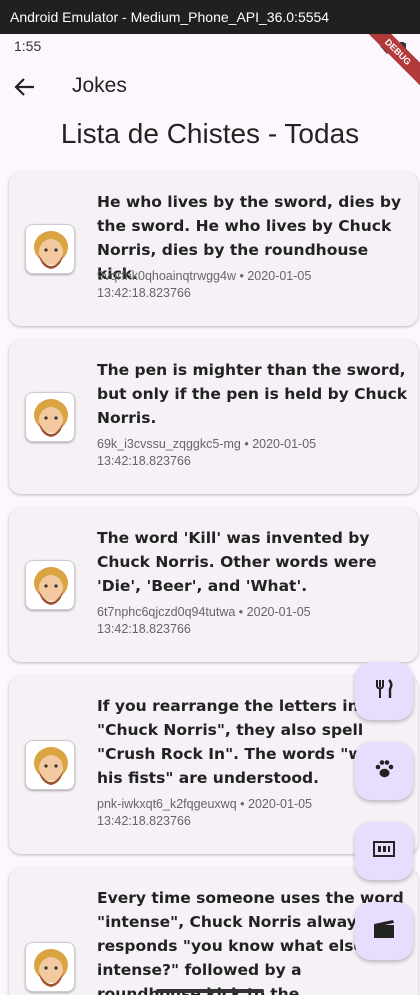 The image size is (420, 995). I want to click on app-bar: Jokes, so click(210, 88).